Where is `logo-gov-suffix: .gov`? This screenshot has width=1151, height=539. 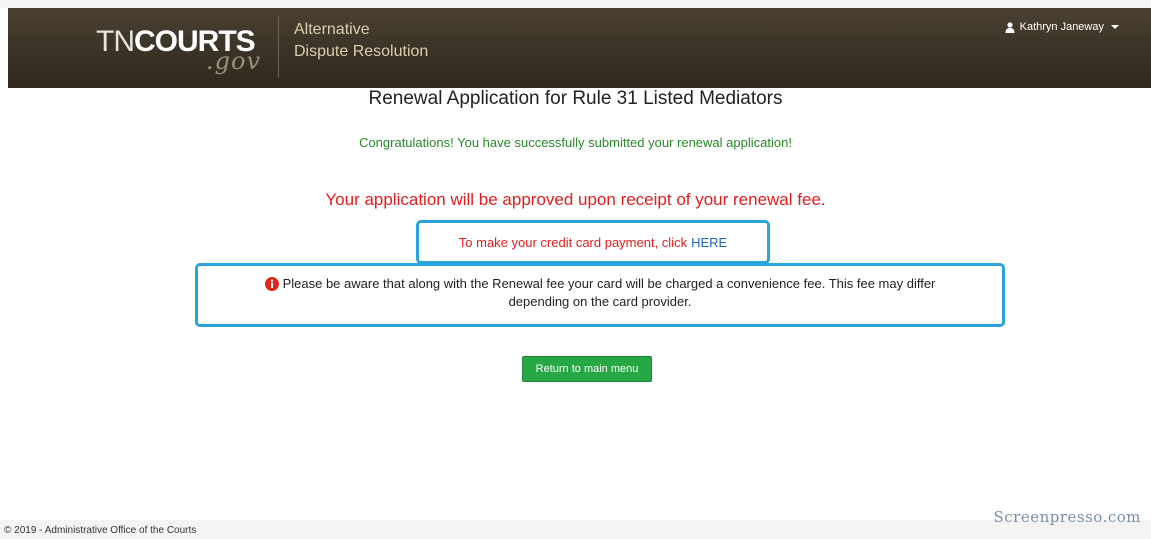 logo-gov-suffix: .gov is located at coordinates (233, 61).